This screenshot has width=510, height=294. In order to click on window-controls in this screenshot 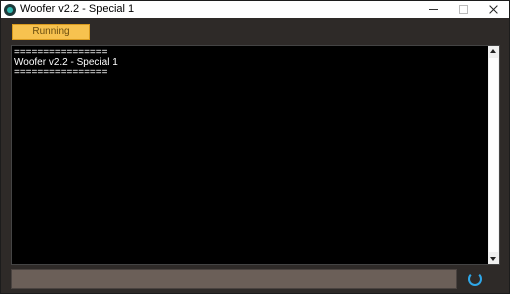, I will do `click(464, 9)`.